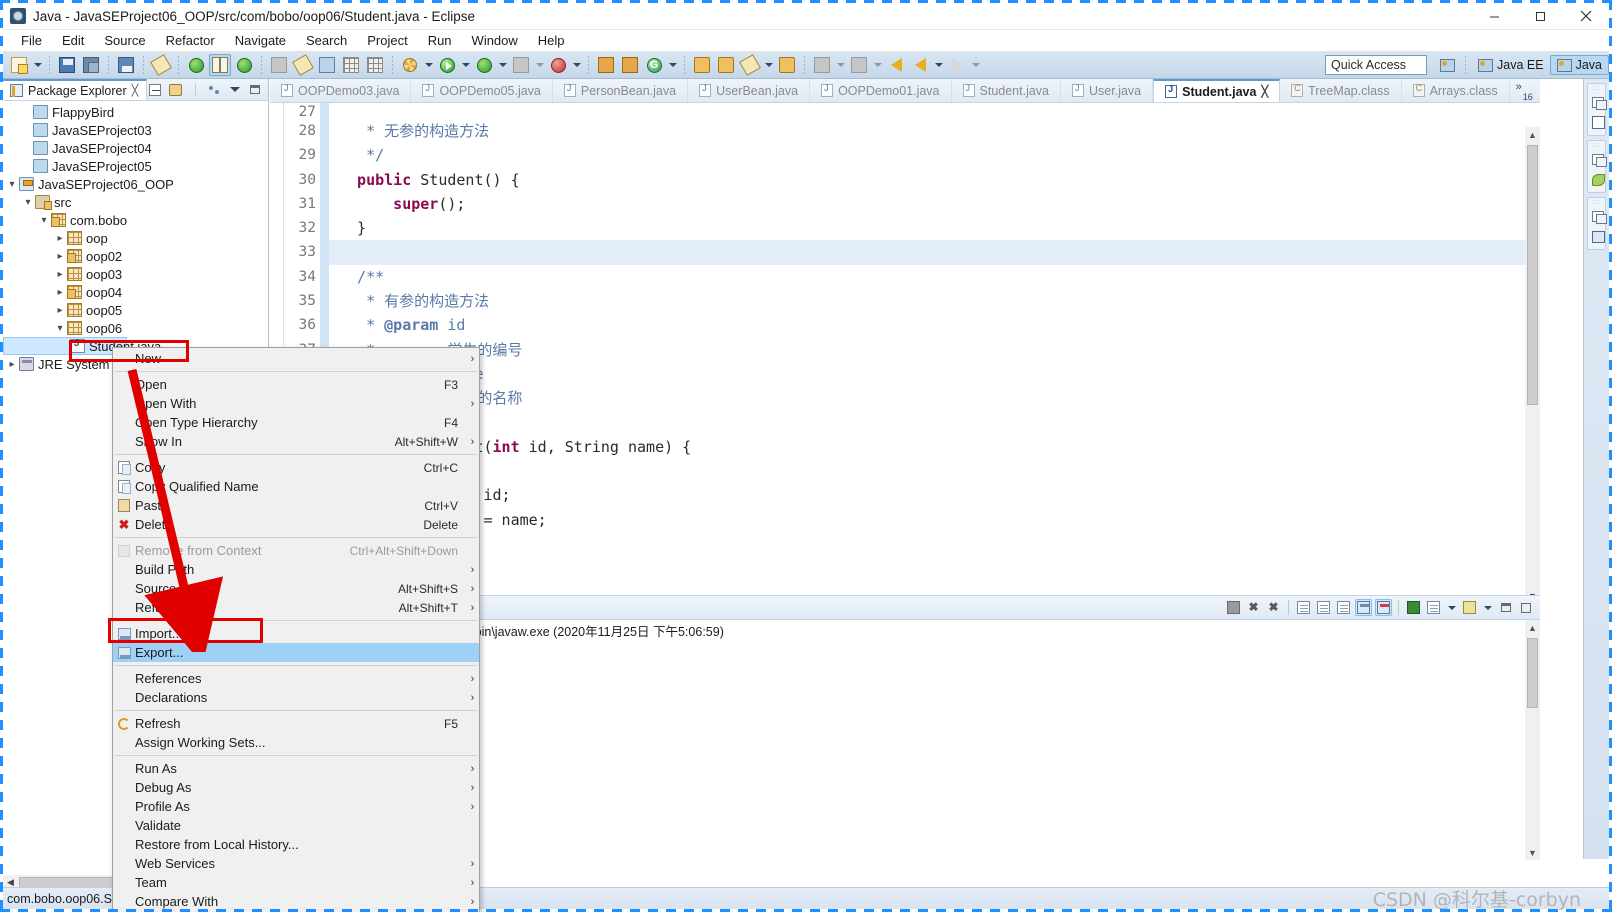  Describe the element at coordinates (161, 65) in the screenshot. I see `toggle-mark-occurrences-icon` at that location.